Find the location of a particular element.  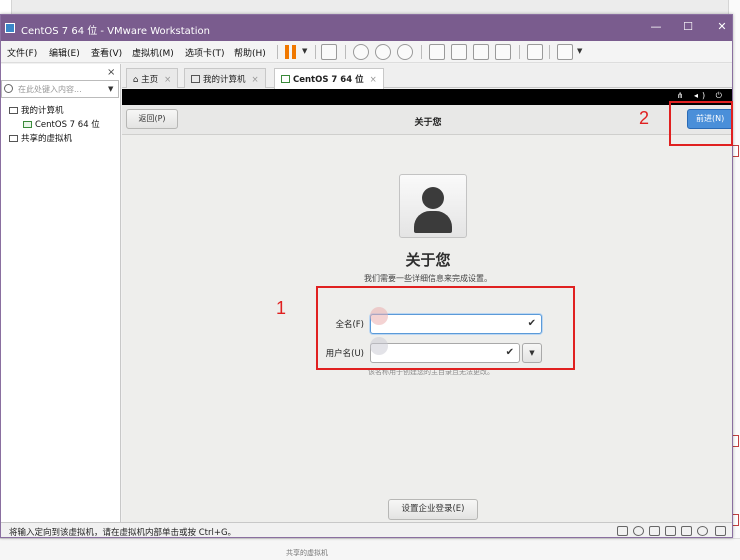

network-icon is located at coordinates (654, 531).